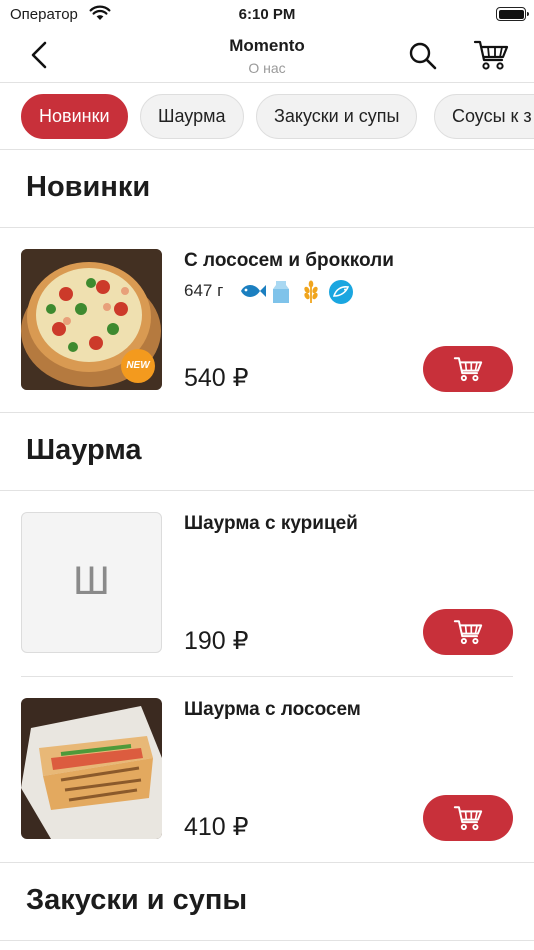 The width and height of the screenshot is (534, 950). I want to click on milk-icon, so click(281, 294).